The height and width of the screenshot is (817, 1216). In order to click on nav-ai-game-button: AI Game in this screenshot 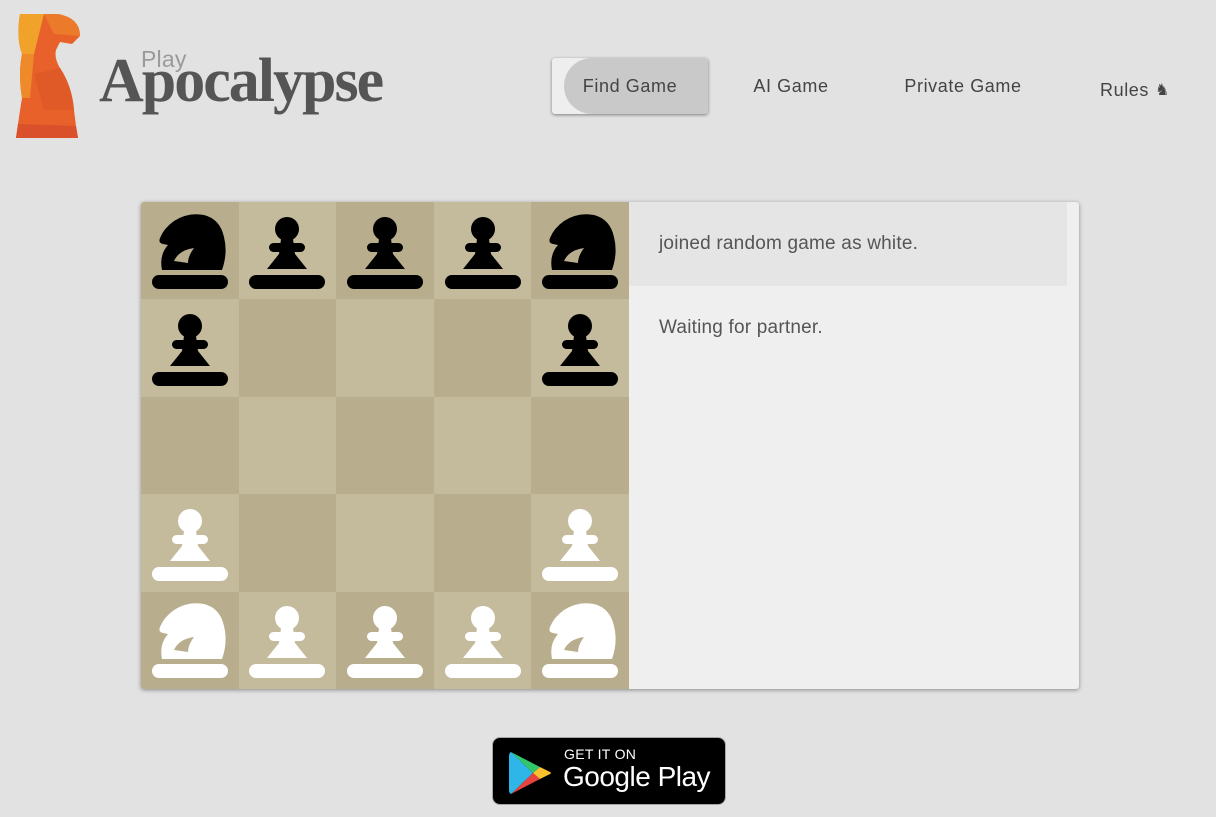, I will do `click(791, 86)`.